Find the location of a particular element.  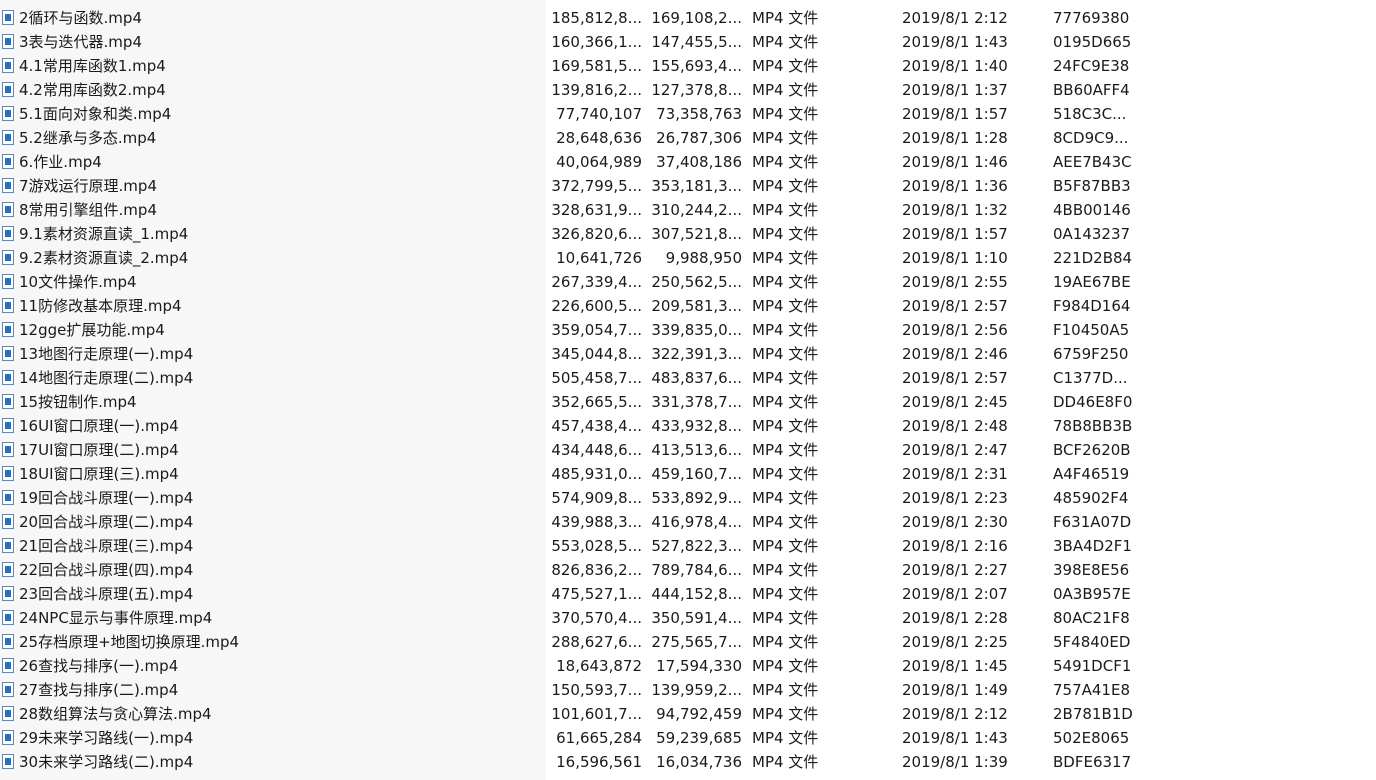

file-name: 19回合战斗原理(一).mp4 is located at coordinates (106, 498).